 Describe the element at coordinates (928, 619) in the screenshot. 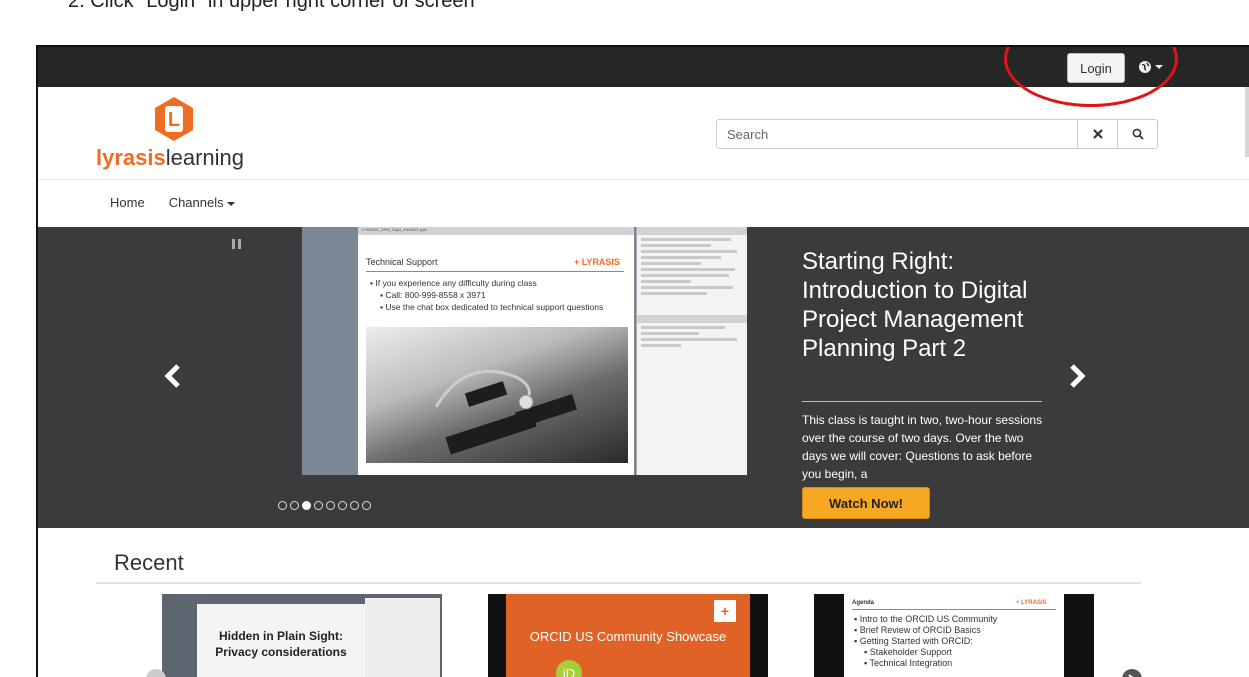

I see `agenda-item: Intro to the ORCID US Community` at that location.